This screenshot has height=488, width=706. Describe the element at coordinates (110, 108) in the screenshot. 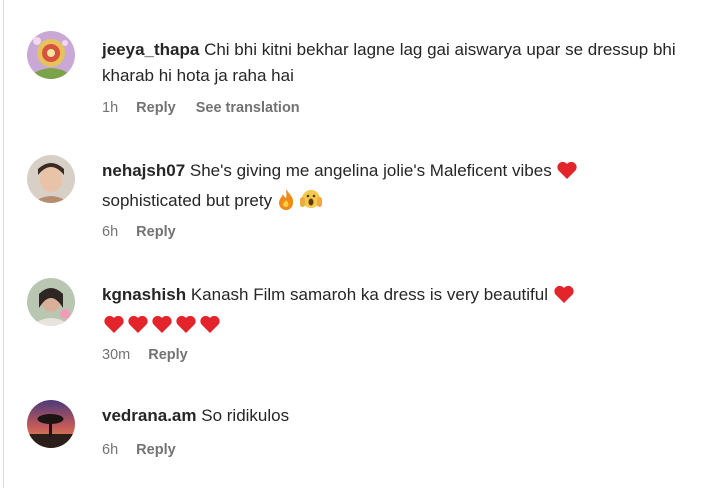

I see `comment-timestamp: 1h` at that location.